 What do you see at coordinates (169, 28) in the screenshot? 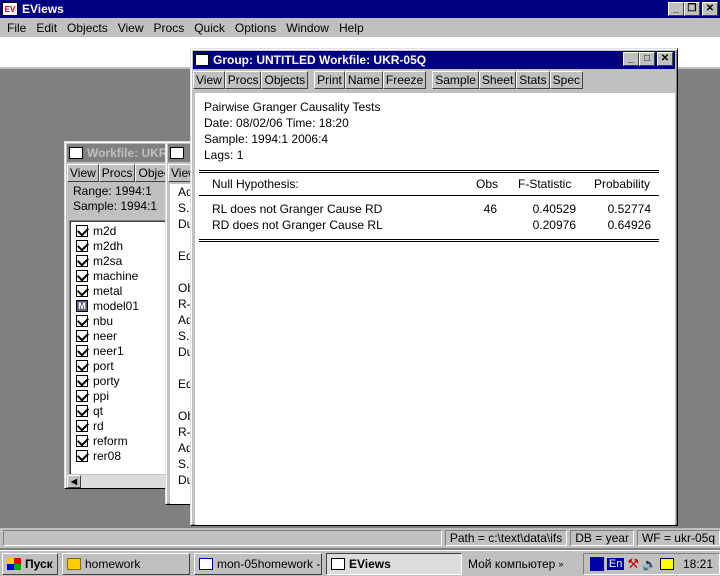
I see `menu-procs: Procs` at bounding box center [169, 28].